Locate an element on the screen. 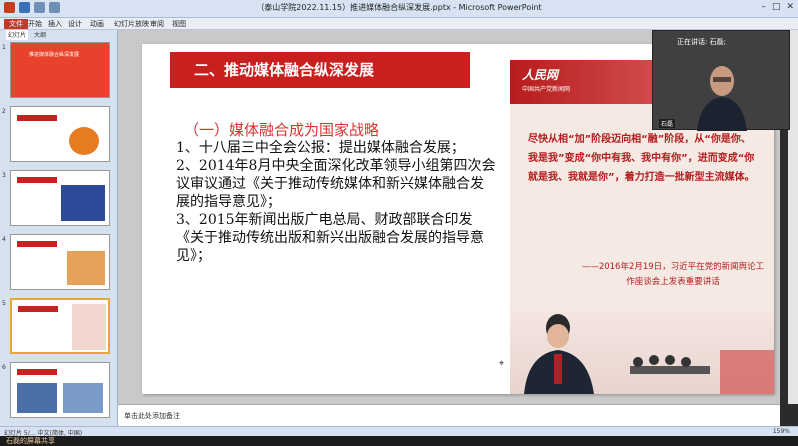 This screenshot has width=798, height=446. tab-slideshow: 幻灯片放映 is located at coordinates (131, 24).